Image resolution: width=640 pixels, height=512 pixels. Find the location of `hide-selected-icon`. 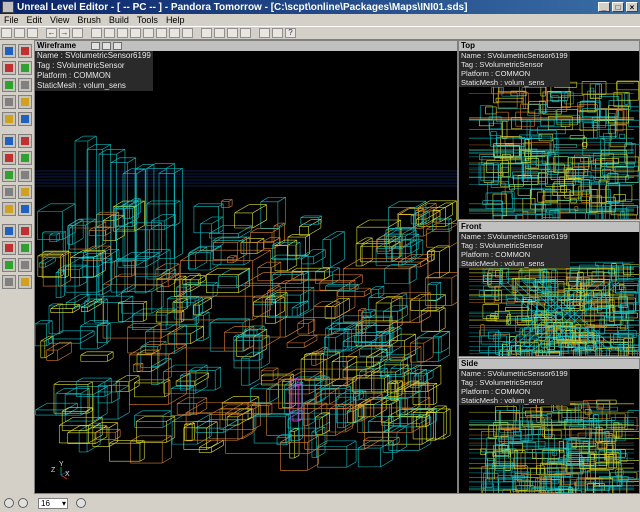

hide-selected-icon is located at coordinates (25, 265).